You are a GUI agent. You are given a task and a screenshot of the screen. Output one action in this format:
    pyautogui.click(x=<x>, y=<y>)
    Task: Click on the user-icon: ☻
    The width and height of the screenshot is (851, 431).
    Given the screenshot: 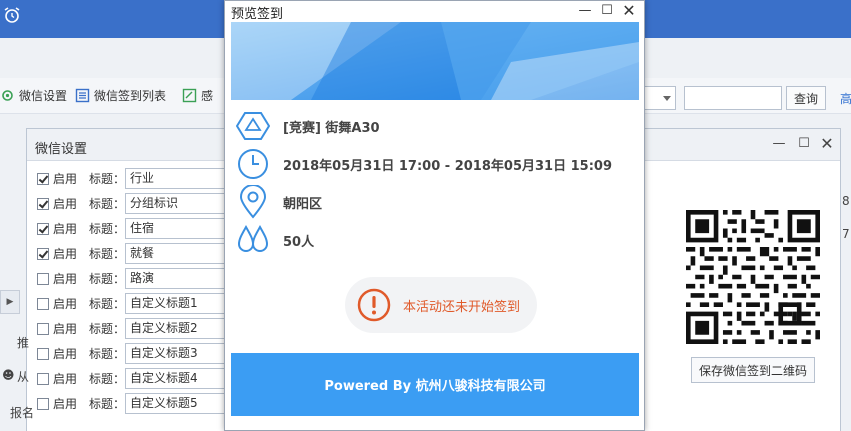 What is the action you would take?
    pyautogui.click(x=8, y=375)
    